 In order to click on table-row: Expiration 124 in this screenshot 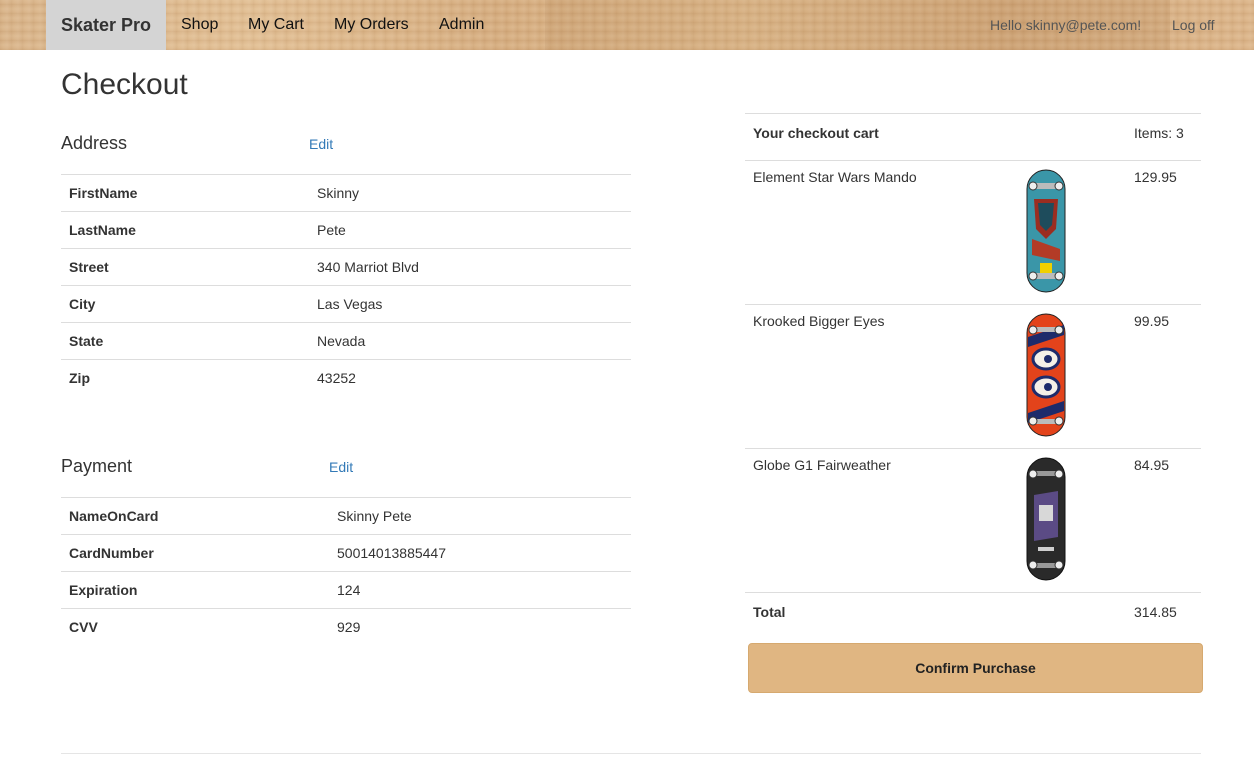, I will do `click(346, 590)`.